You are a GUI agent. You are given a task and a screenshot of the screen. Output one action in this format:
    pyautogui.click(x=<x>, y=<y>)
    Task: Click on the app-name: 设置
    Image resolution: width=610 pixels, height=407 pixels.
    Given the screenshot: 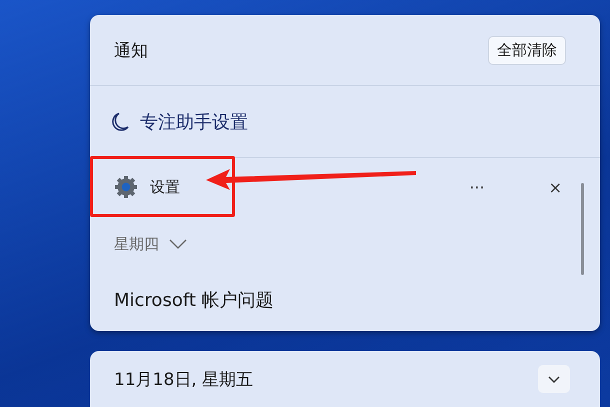 What is the action you would take?
    pyautogui.click(x=165, y=187)
    